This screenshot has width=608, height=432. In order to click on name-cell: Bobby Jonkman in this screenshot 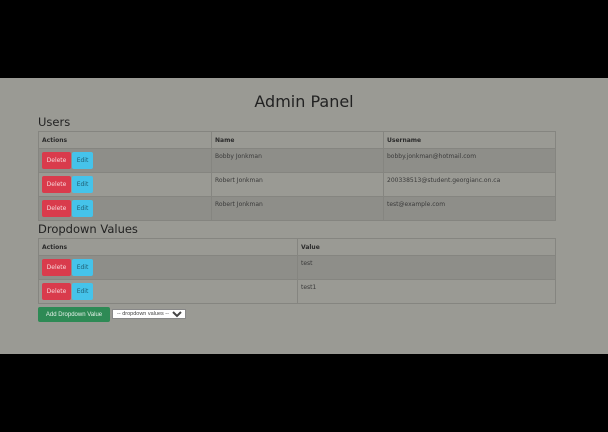, I will do `click(297, 160)`.